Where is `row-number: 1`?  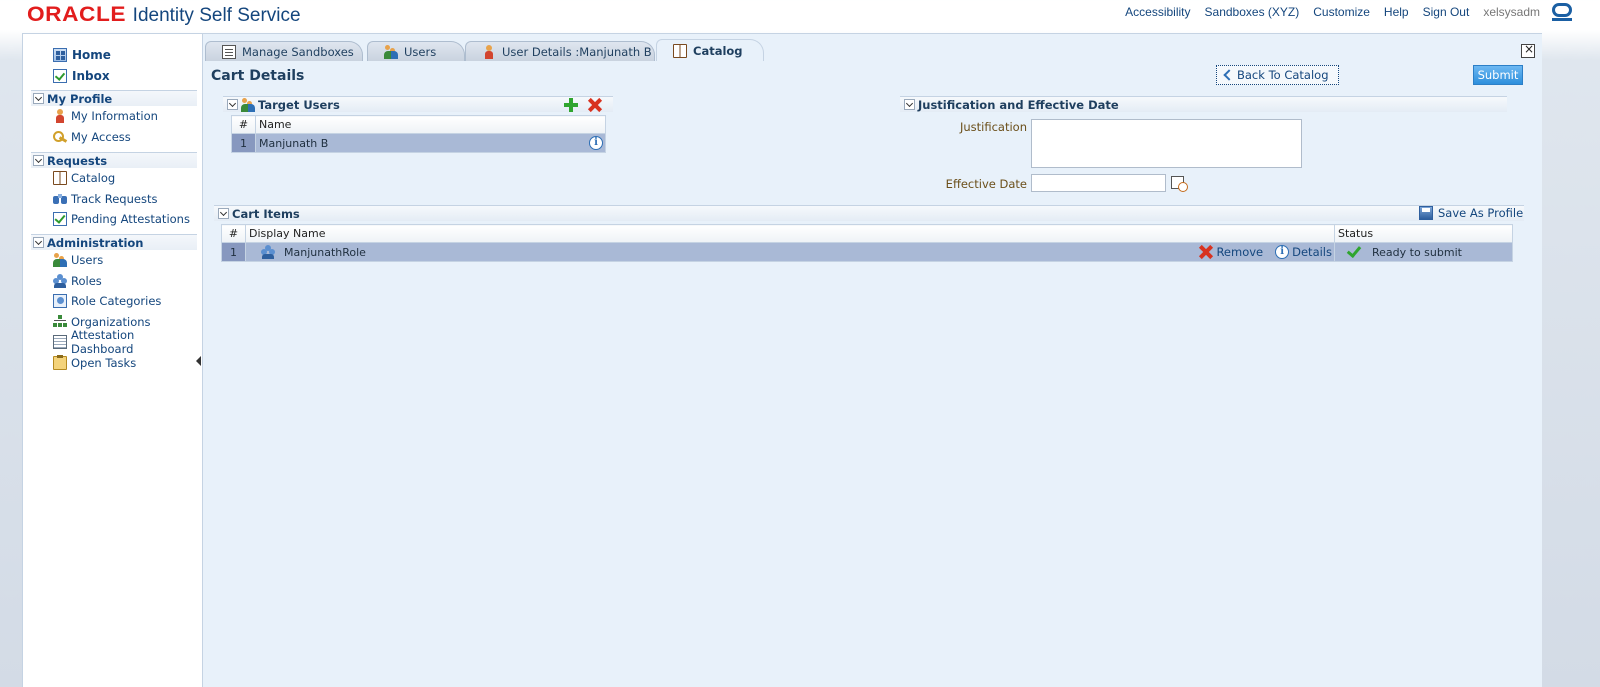
row-number: 1 is located at coordinates (243, 143).